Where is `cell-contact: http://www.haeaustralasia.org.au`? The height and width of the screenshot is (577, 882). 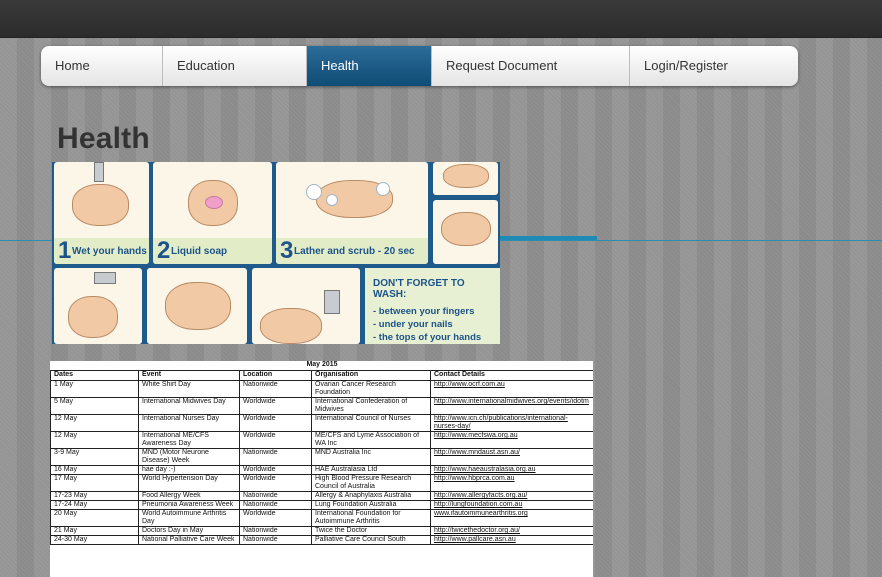
cell-contact: http://www.haeaustralasia.org.au is located at coordinates (511, 470).